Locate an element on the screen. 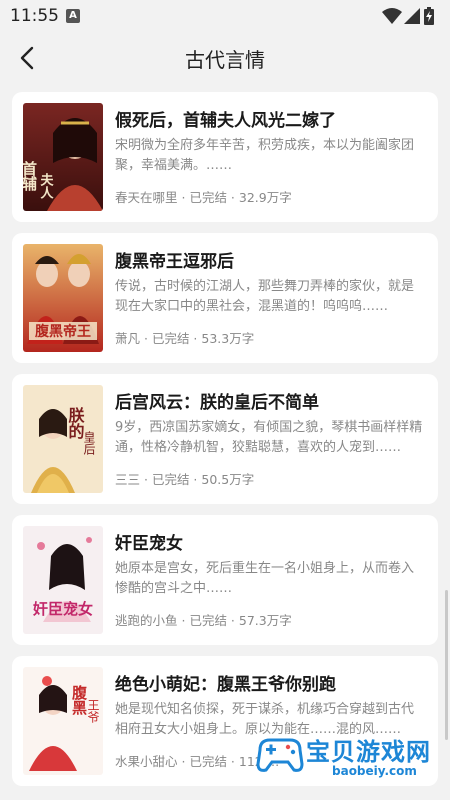  book-word-count: 53.3万字 is located at coordinates (228, 338).